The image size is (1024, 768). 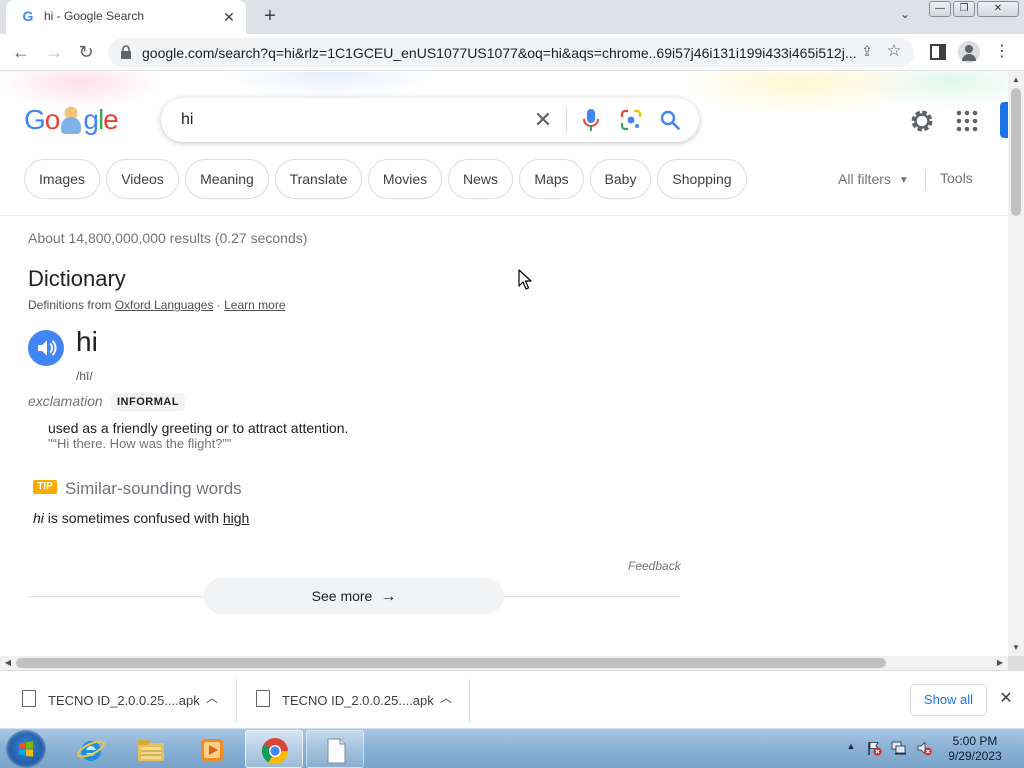 I want to click on tab-title: hi - Google Search, so click(x=94, y=16).